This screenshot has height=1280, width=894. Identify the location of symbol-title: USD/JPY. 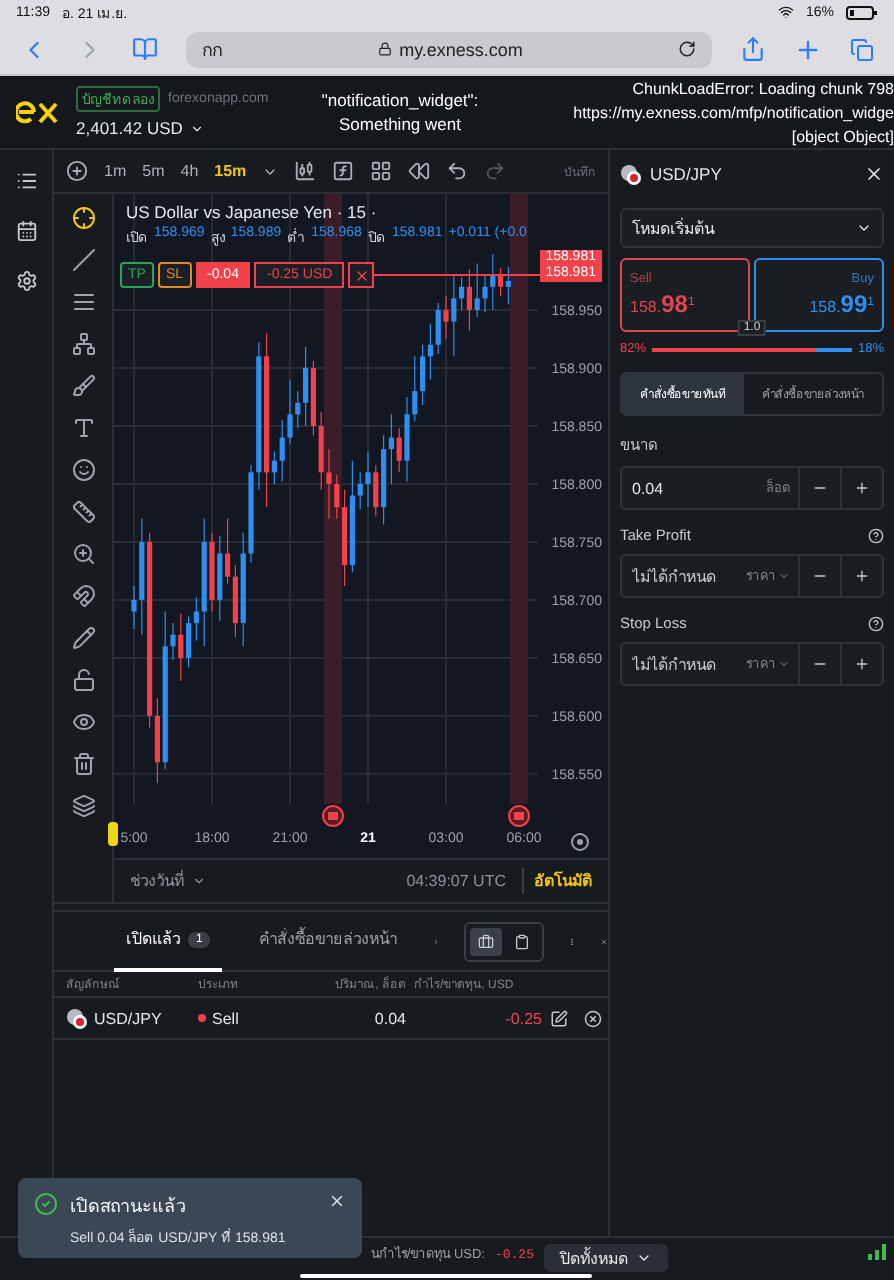
(686, 174).